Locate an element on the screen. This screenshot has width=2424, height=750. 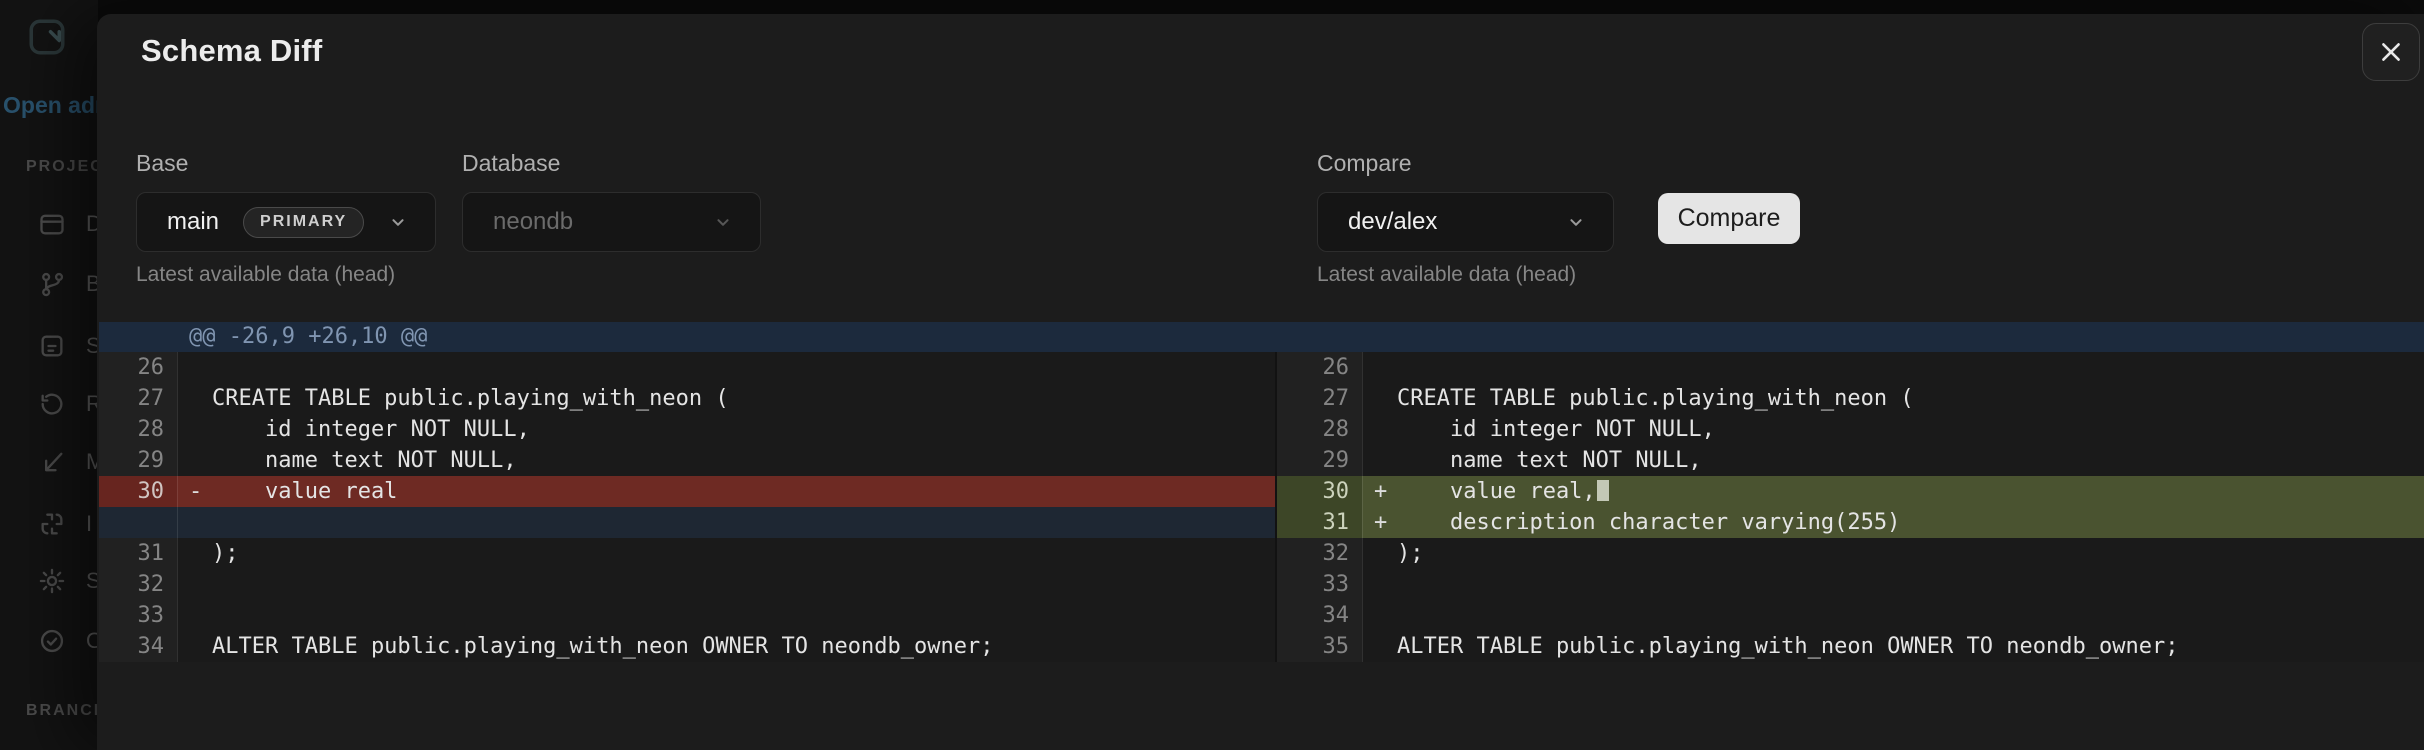
sql-editor-icon is located at coordinates (52, 346).